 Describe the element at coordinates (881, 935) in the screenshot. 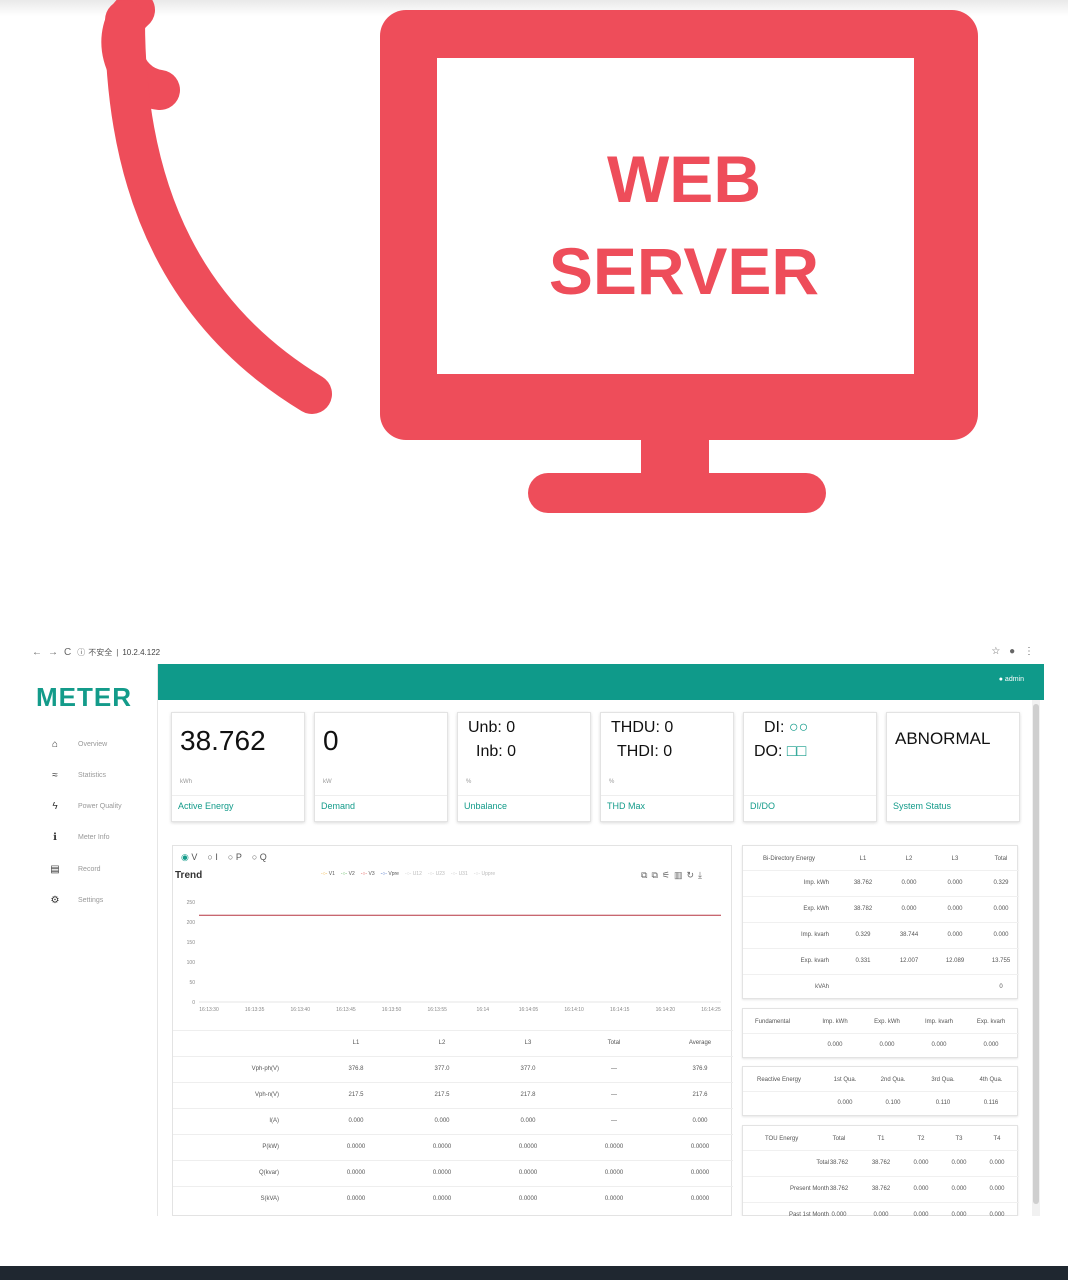

I see `table-row: Imp. kvarh 0.329 38.744 0.000 0.000` at that location.